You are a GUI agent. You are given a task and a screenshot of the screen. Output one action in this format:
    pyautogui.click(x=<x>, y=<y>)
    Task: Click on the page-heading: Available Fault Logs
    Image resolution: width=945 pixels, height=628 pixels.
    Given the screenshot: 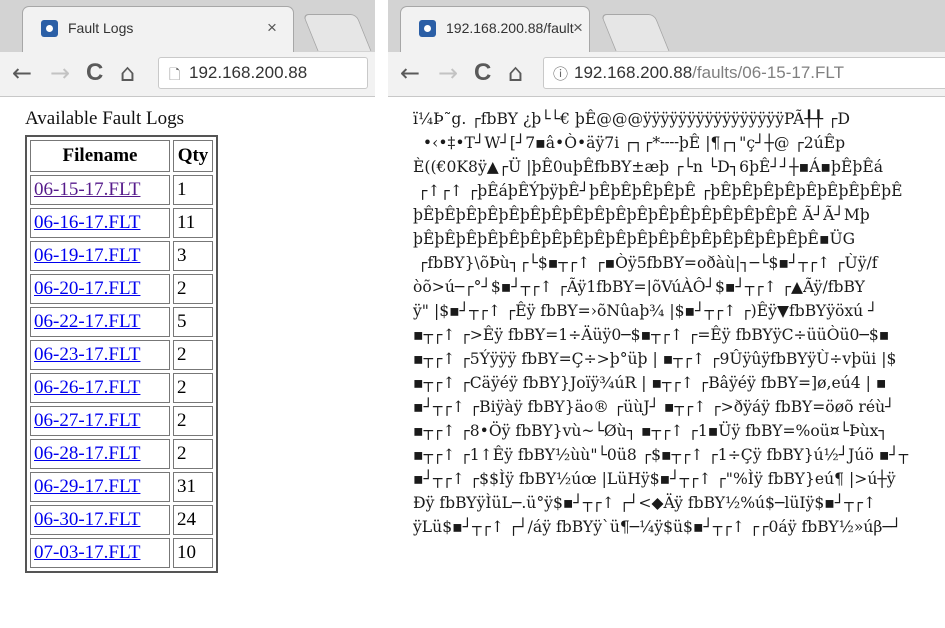 What is the action you would take?
    pyautogui.click(x=105, y=118)
    